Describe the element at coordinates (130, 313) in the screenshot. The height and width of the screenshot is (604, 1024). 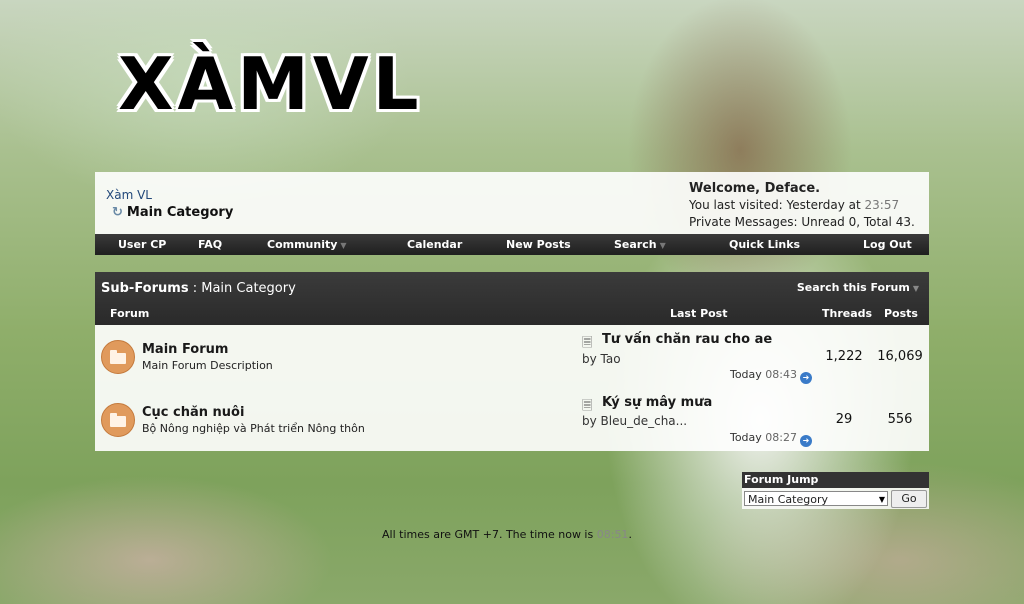
I see `col-forum: Forum` at that location.